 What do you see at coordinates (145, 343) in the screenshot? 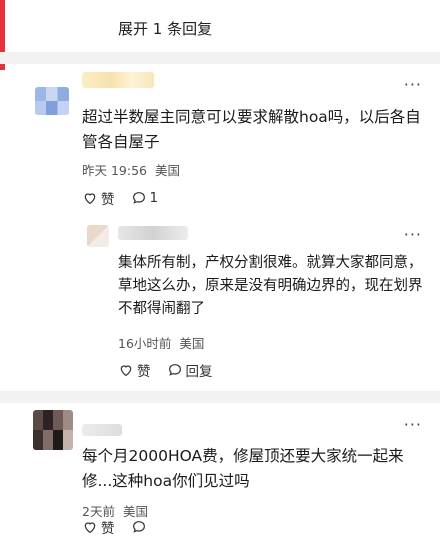
I see `comment-time: 16小时前` at bounding box center [145, 343].